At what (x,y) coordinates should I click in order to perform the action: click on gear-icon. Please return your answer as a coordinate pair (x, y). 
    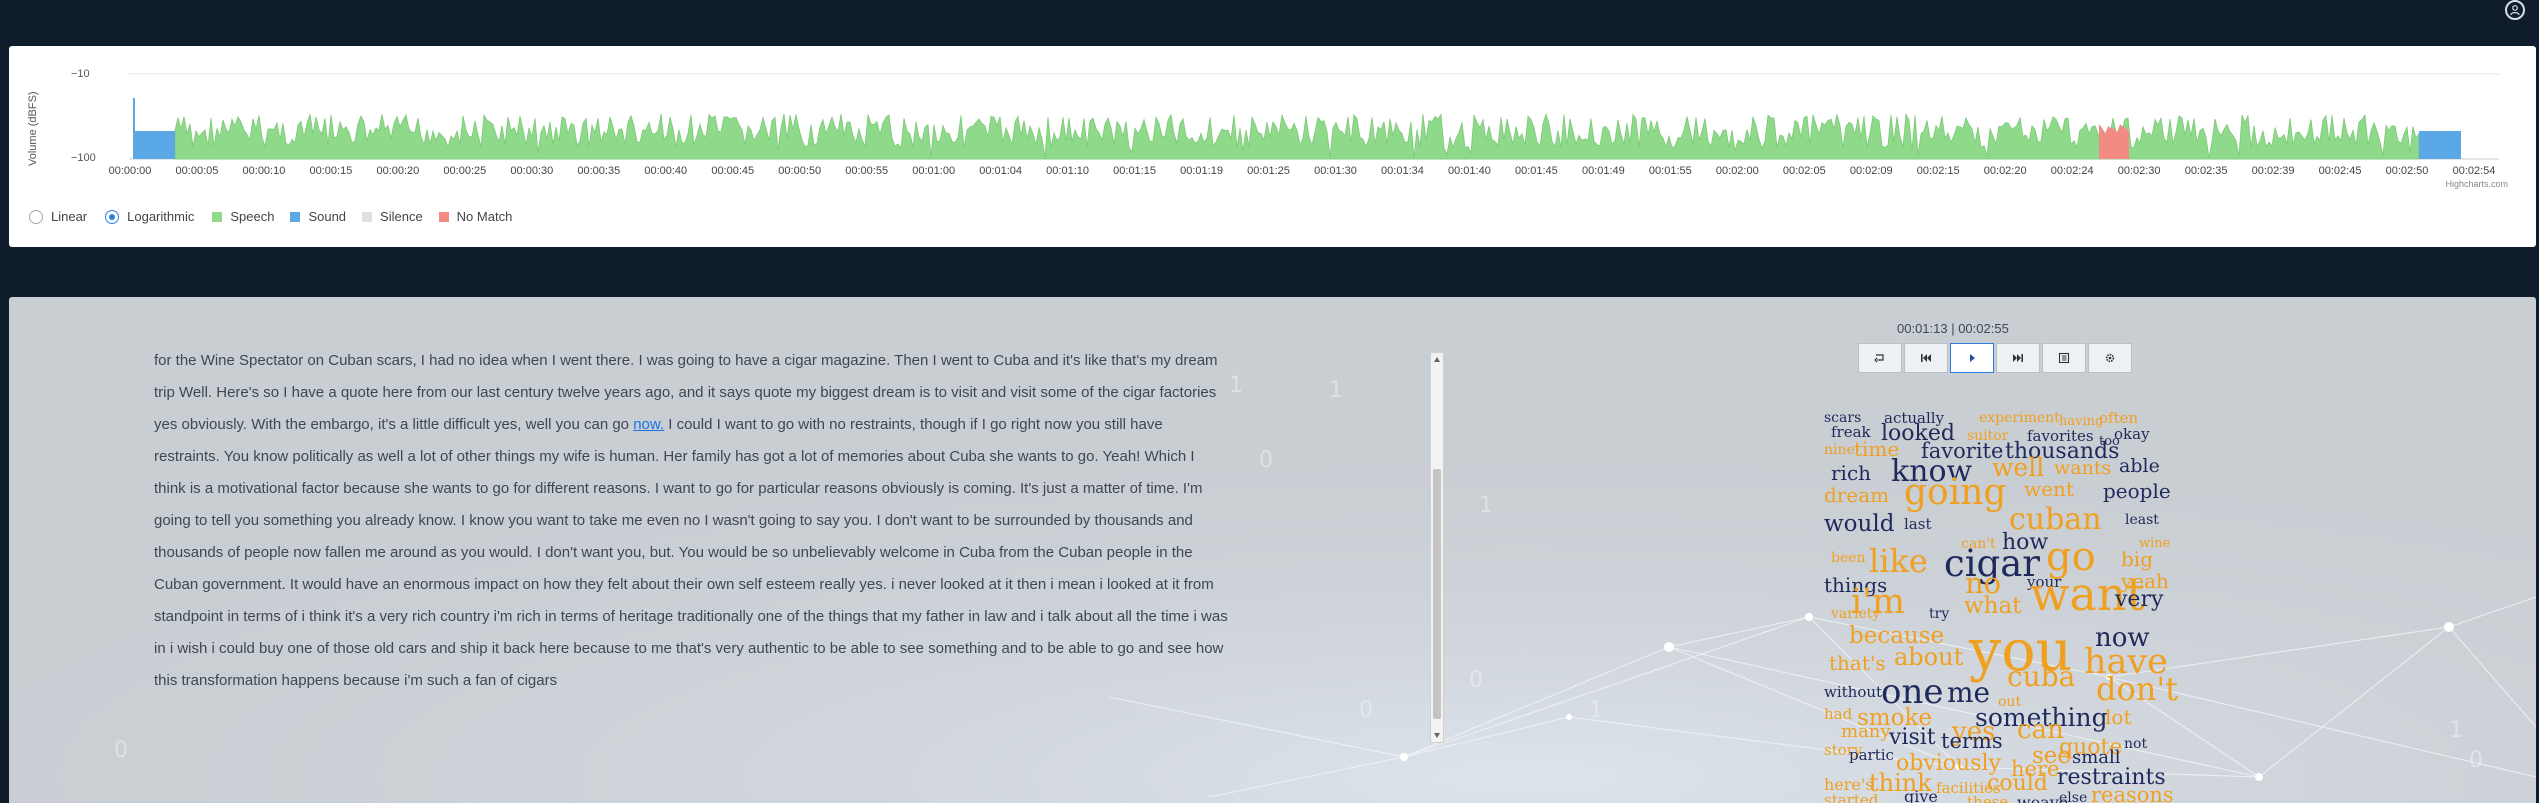
    Looking at the image, I should click on (2110, 358).